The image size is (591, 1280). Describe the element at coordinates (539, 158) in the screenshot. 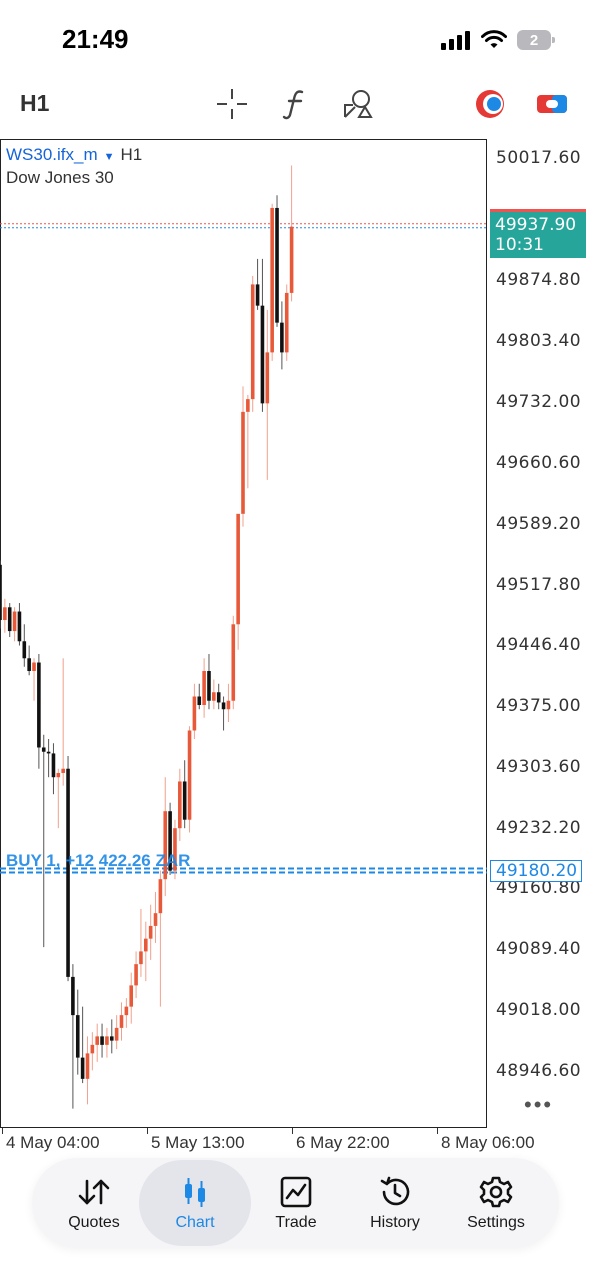

I see `price-axis-label: 50017.60` at that location.